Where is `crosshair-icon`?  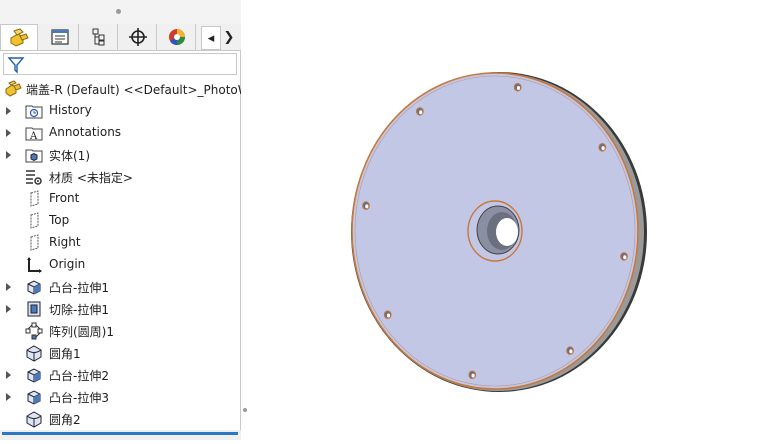 crosshair-icon is located at coordinates (137, 37).